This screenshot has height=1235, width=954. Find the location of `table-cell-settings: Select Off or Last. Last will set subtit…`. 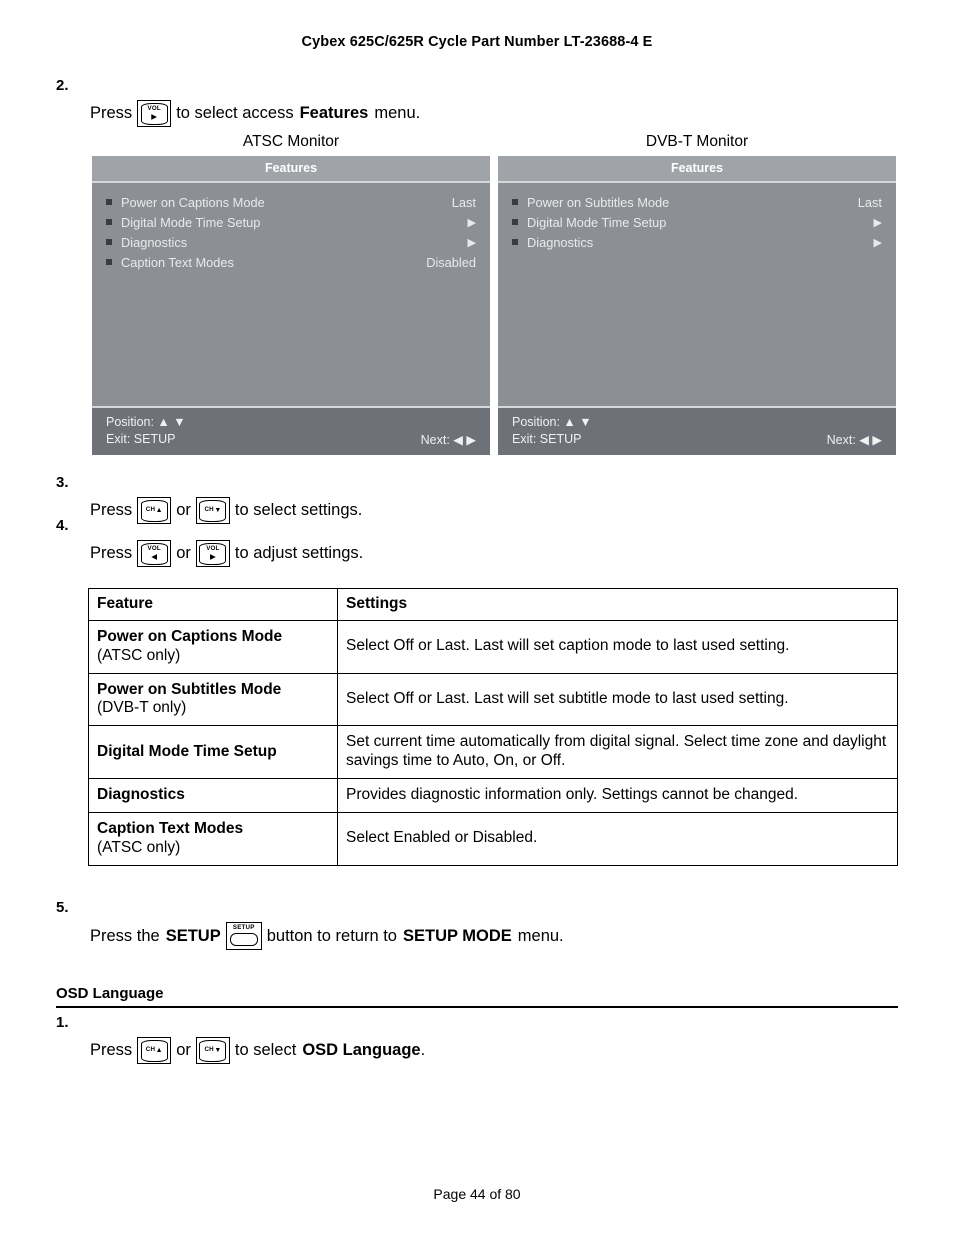

table-cell-settings: Select Off or Last. Last will set subtit… is located at coordinates (617, 699).